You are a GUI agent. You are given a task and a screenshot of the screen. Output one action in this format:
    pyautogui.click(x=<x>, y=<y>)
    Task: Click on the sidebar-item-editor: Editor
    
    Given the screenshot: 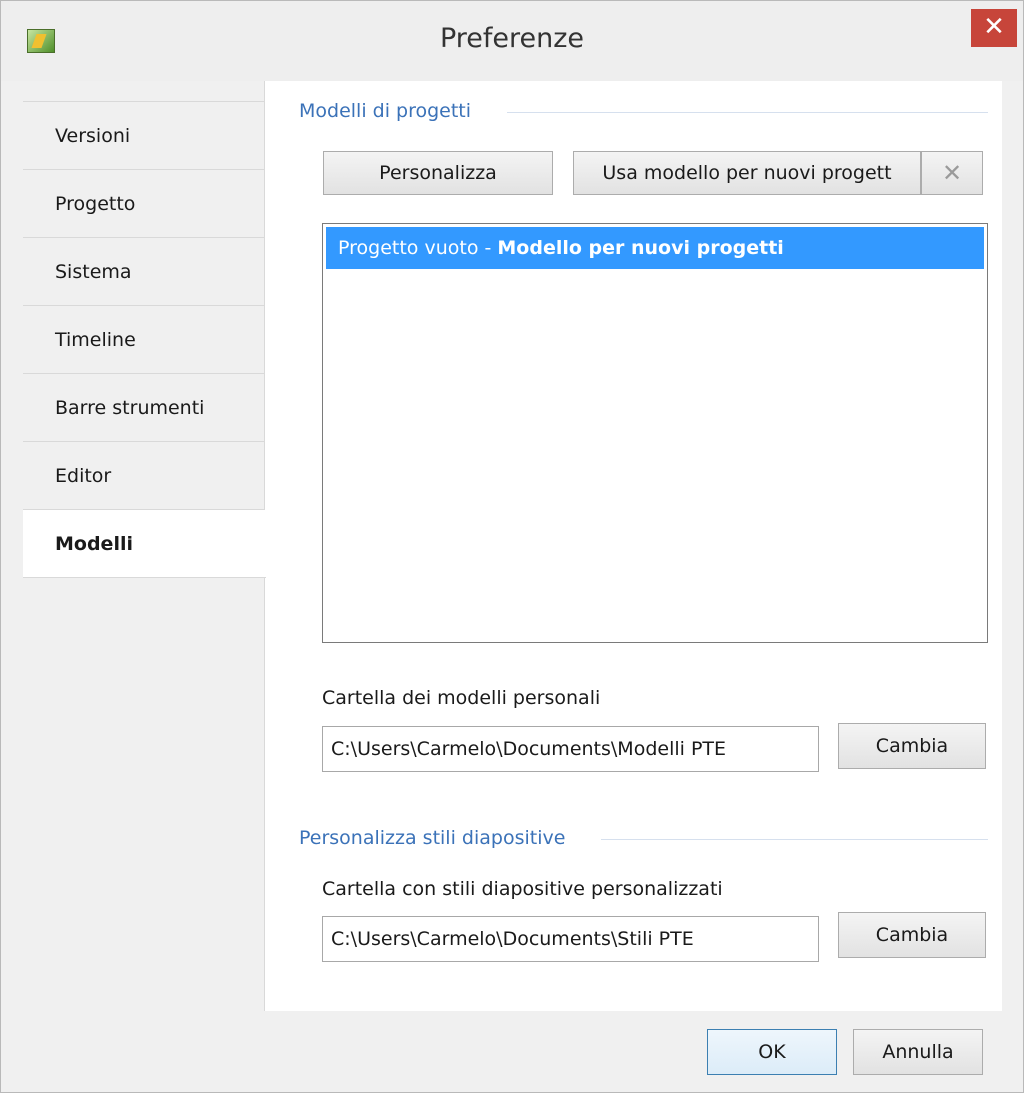 What is the action you would take?
    pyautogui.click(x=144, y=476)
    